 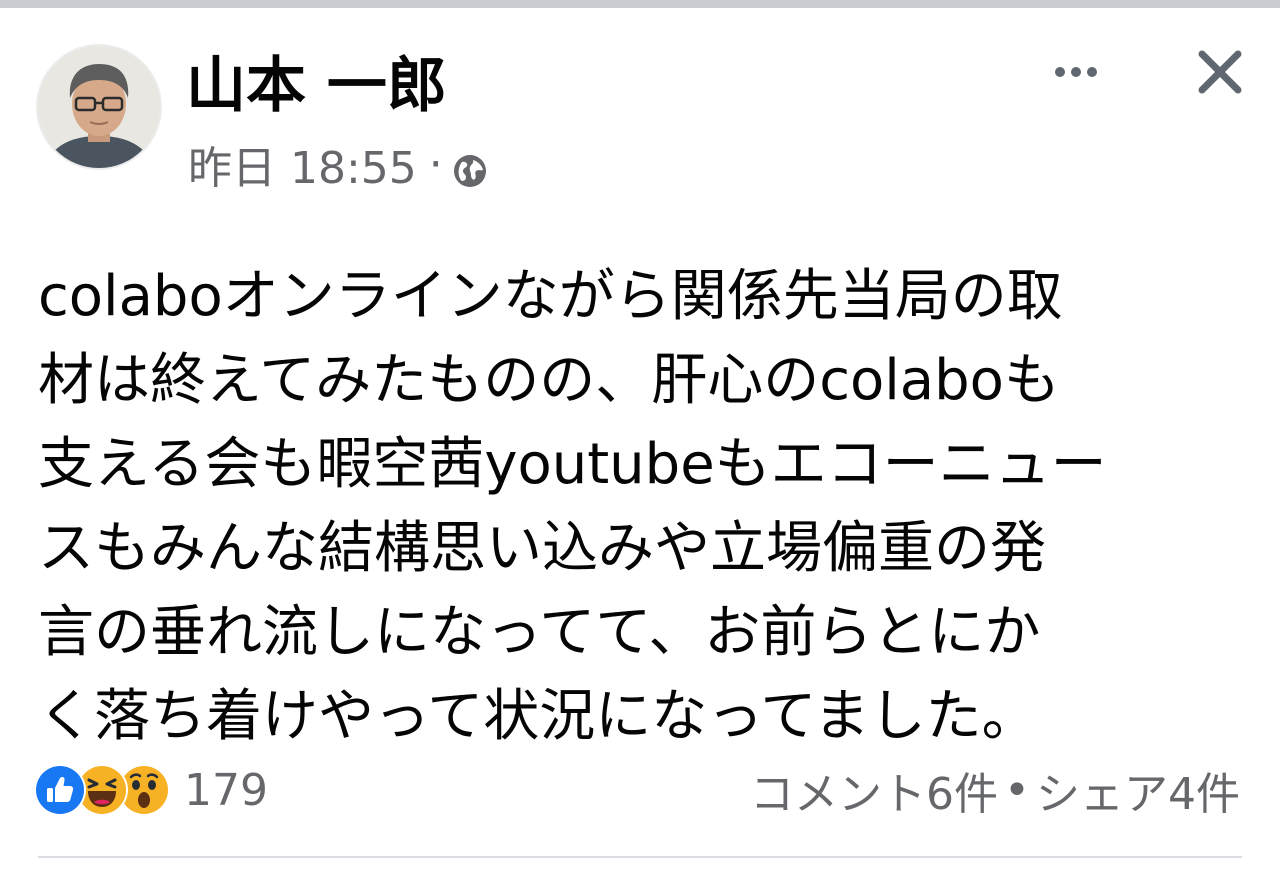 I want to click on top-edge-strip, so click(x=640, y=4).